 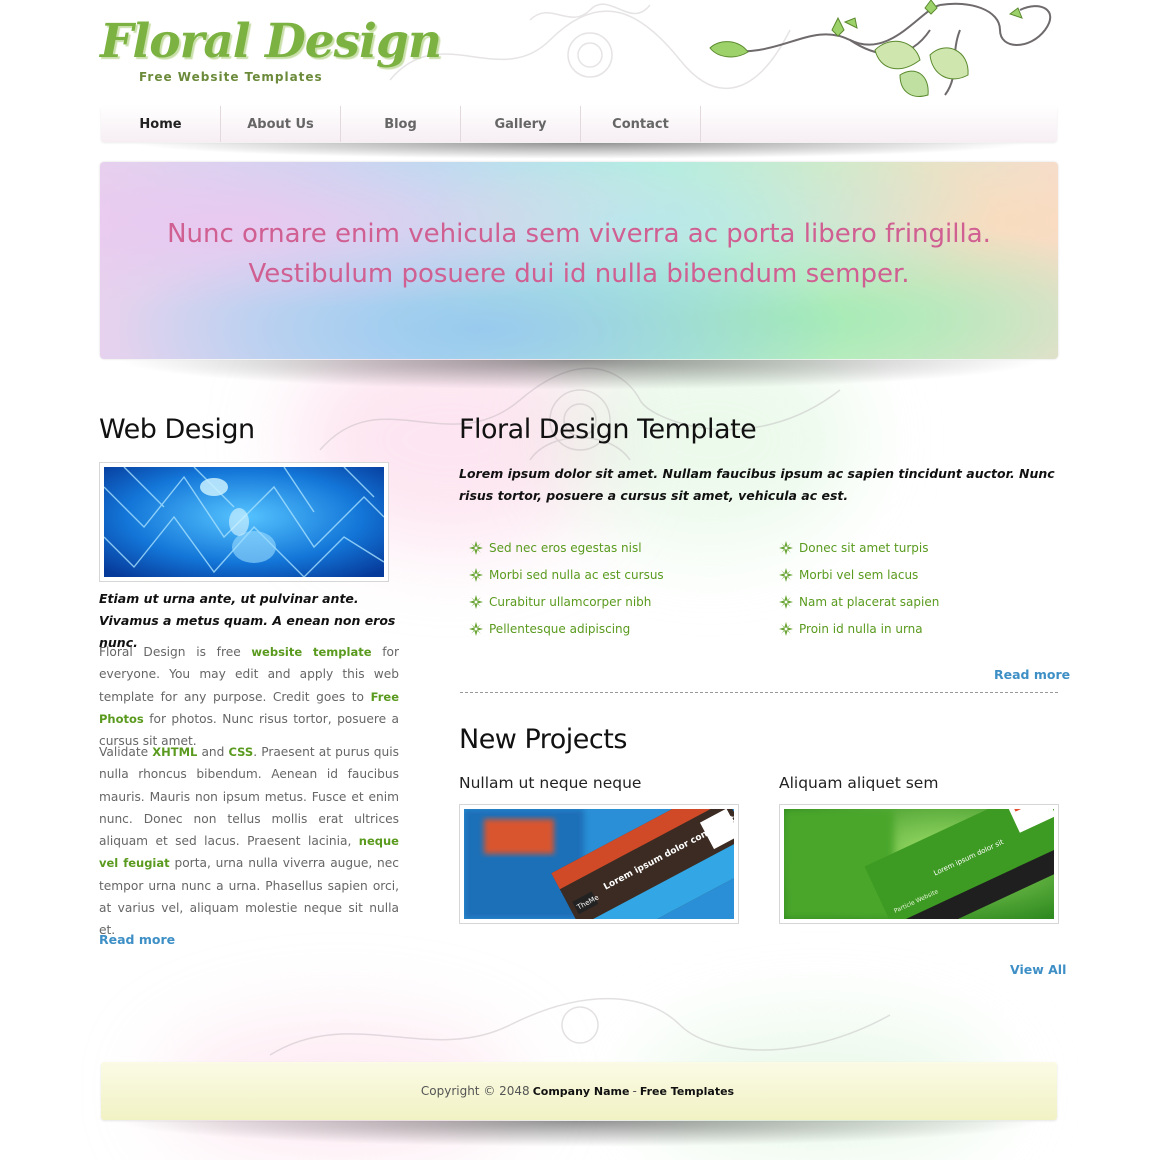 I want to click on list-item: Donec sit amet turpis, so click(x=914, y=547).